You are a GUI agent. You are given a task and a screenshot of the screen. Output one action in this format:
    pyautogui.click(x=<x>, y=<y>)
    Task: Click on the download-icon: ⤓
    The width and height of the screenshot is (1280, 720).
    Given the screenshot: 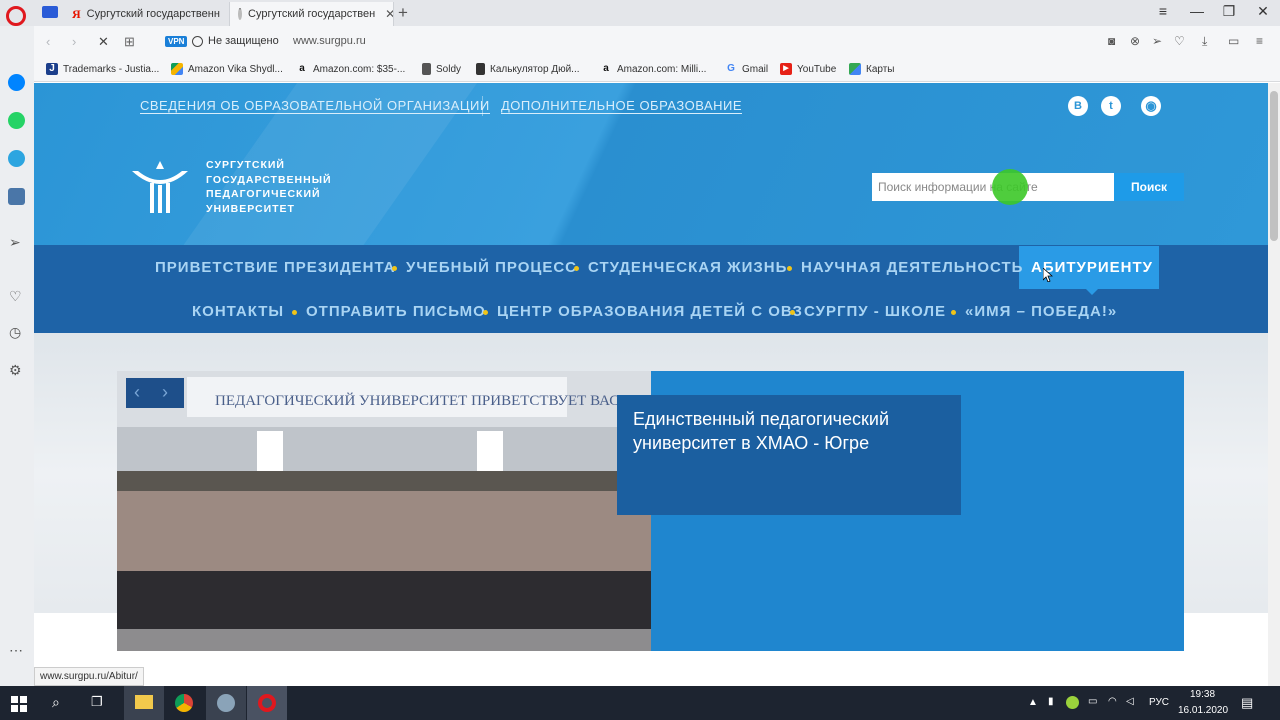 What is the action you would take?
    pyautogui.click(x=1204, y=41)
    